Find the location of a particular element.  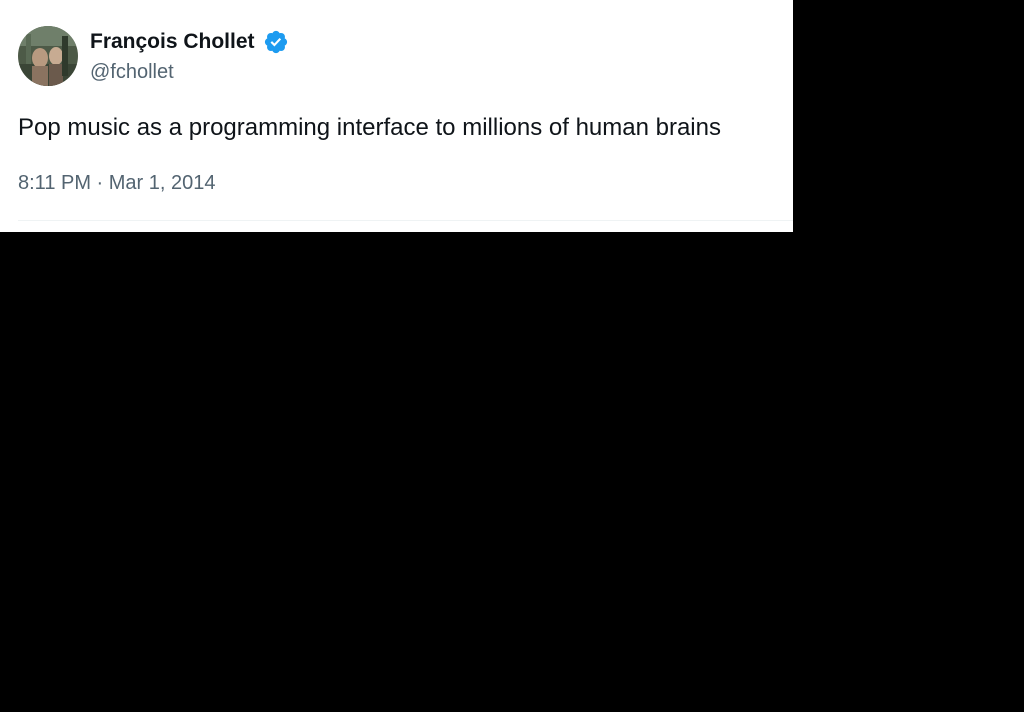

author-handle: @fchollet is located at coordinates (132, 72).